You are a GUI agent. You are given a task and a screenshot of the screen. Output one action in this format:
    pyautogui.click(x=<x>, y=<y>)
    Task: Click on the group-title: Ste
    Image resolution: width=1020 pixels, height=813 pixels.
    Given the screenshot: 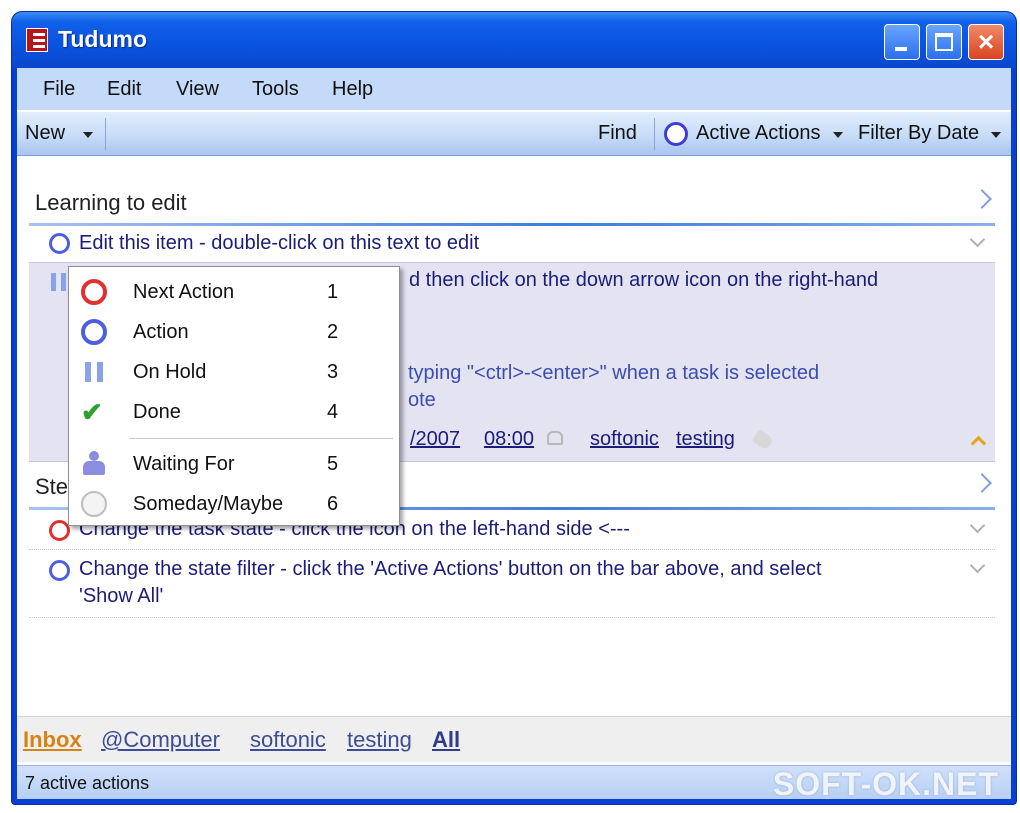 What is the action you would take?
    pyautogui.click(x=52, y=486)
    